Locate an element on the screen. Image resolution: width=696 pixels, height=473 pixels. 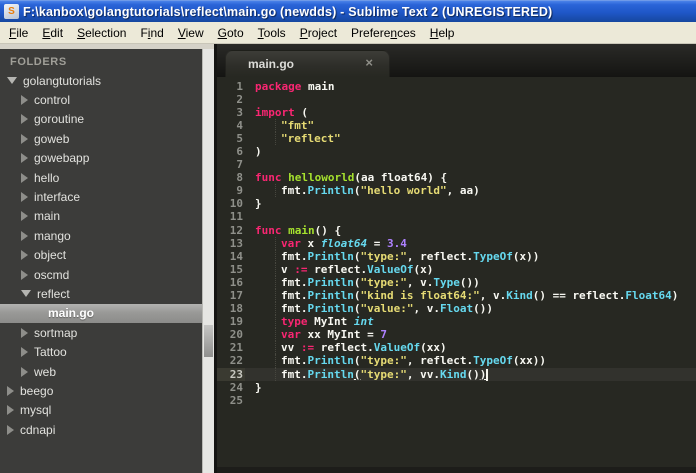
code-line-12: 12 func main() { is located at coordinates (456, 230).